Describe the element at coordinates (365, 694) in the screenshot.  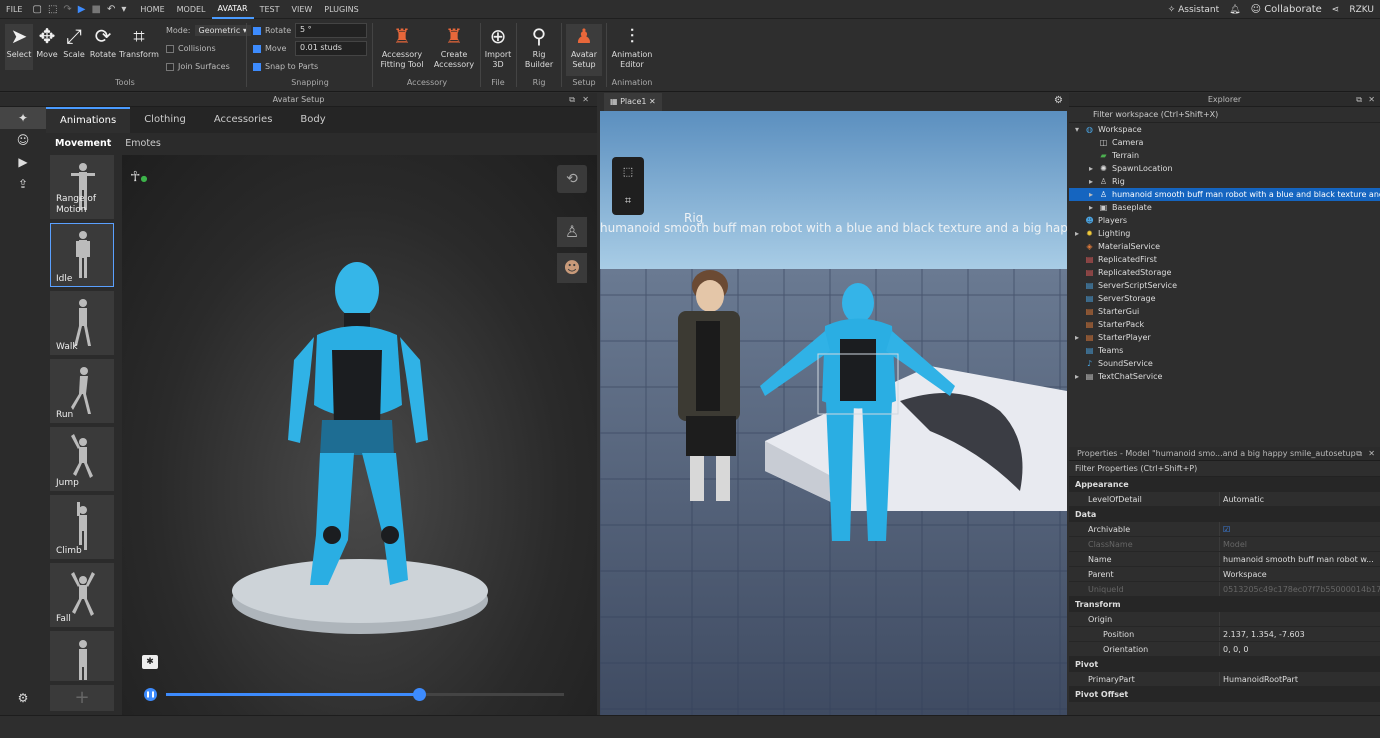
I see `playback-track` at that location.